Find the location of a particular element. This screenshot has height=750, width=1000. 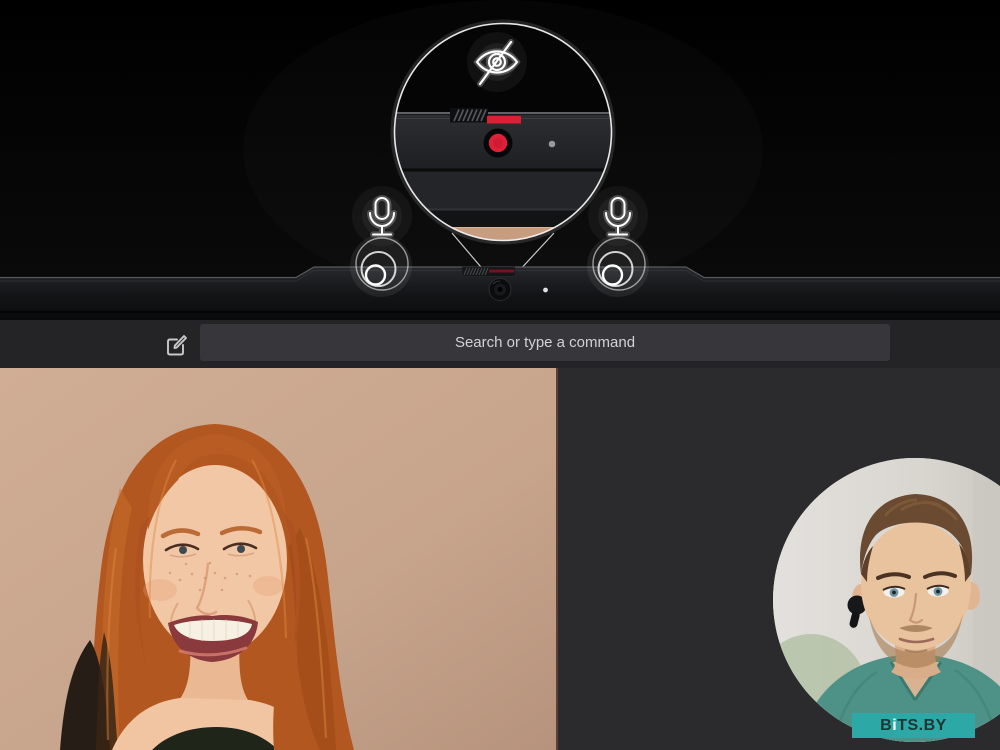

watermark-badge: Bi TS.BY is located at coordinates (913, 725).